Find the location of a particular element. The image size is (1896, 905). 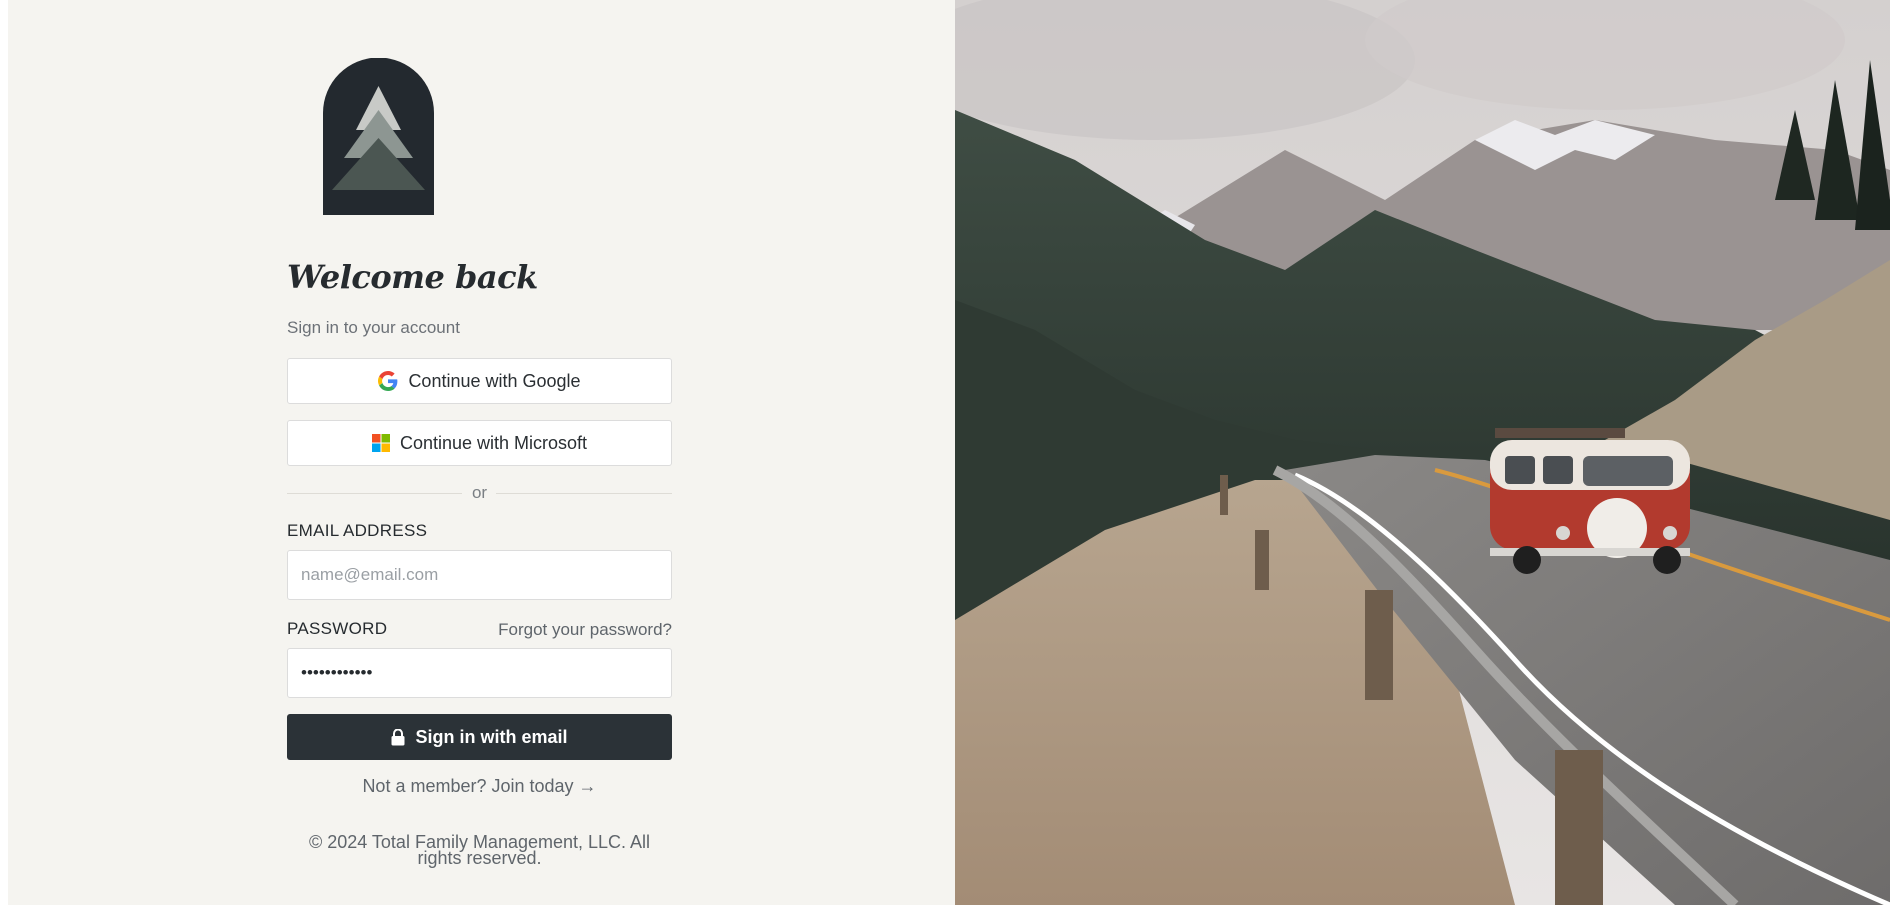

forgot-password-link: Forgot your password? is located at coordinates (585, 630).